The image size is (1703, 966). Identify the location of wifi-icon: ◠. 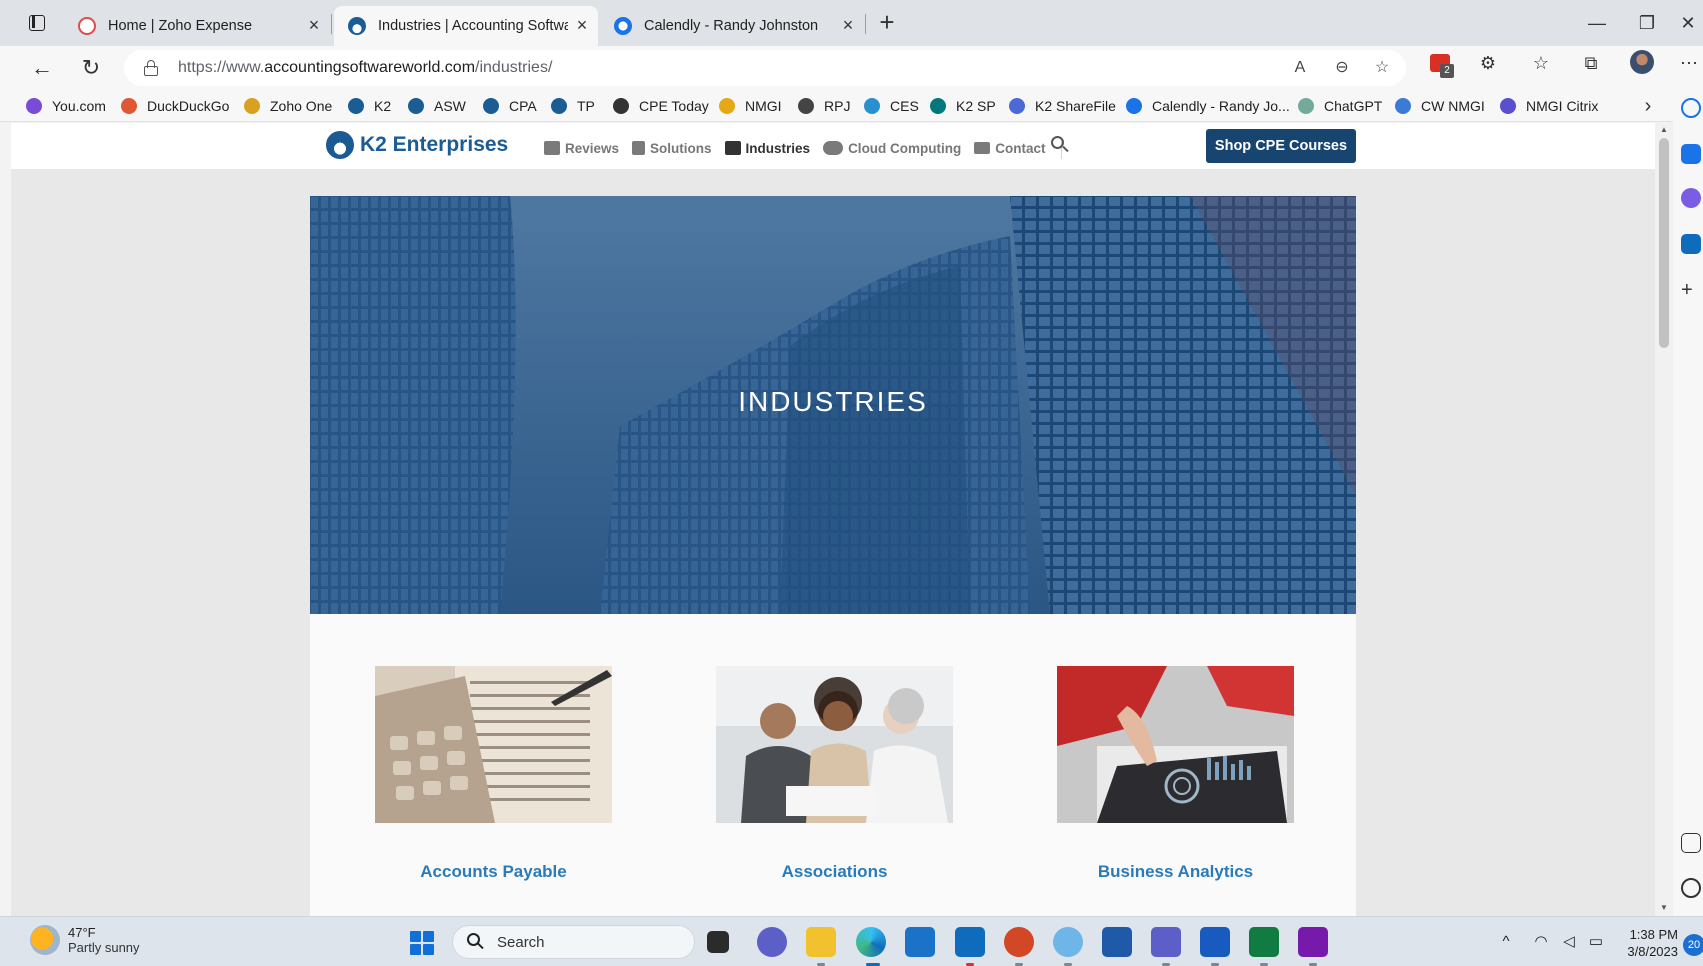
(1541, 942).